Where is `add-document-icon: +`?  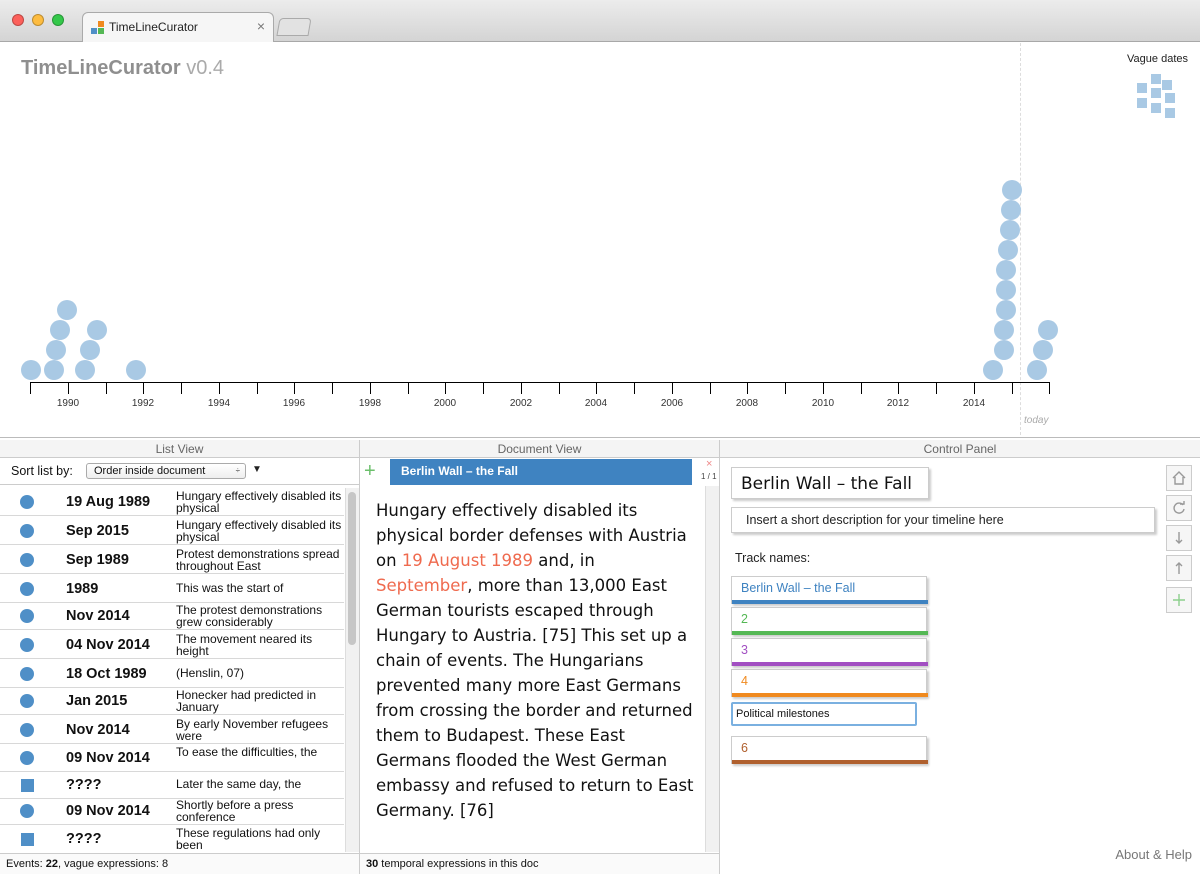 add-document-icon: + is located at coordinates (370, 471).